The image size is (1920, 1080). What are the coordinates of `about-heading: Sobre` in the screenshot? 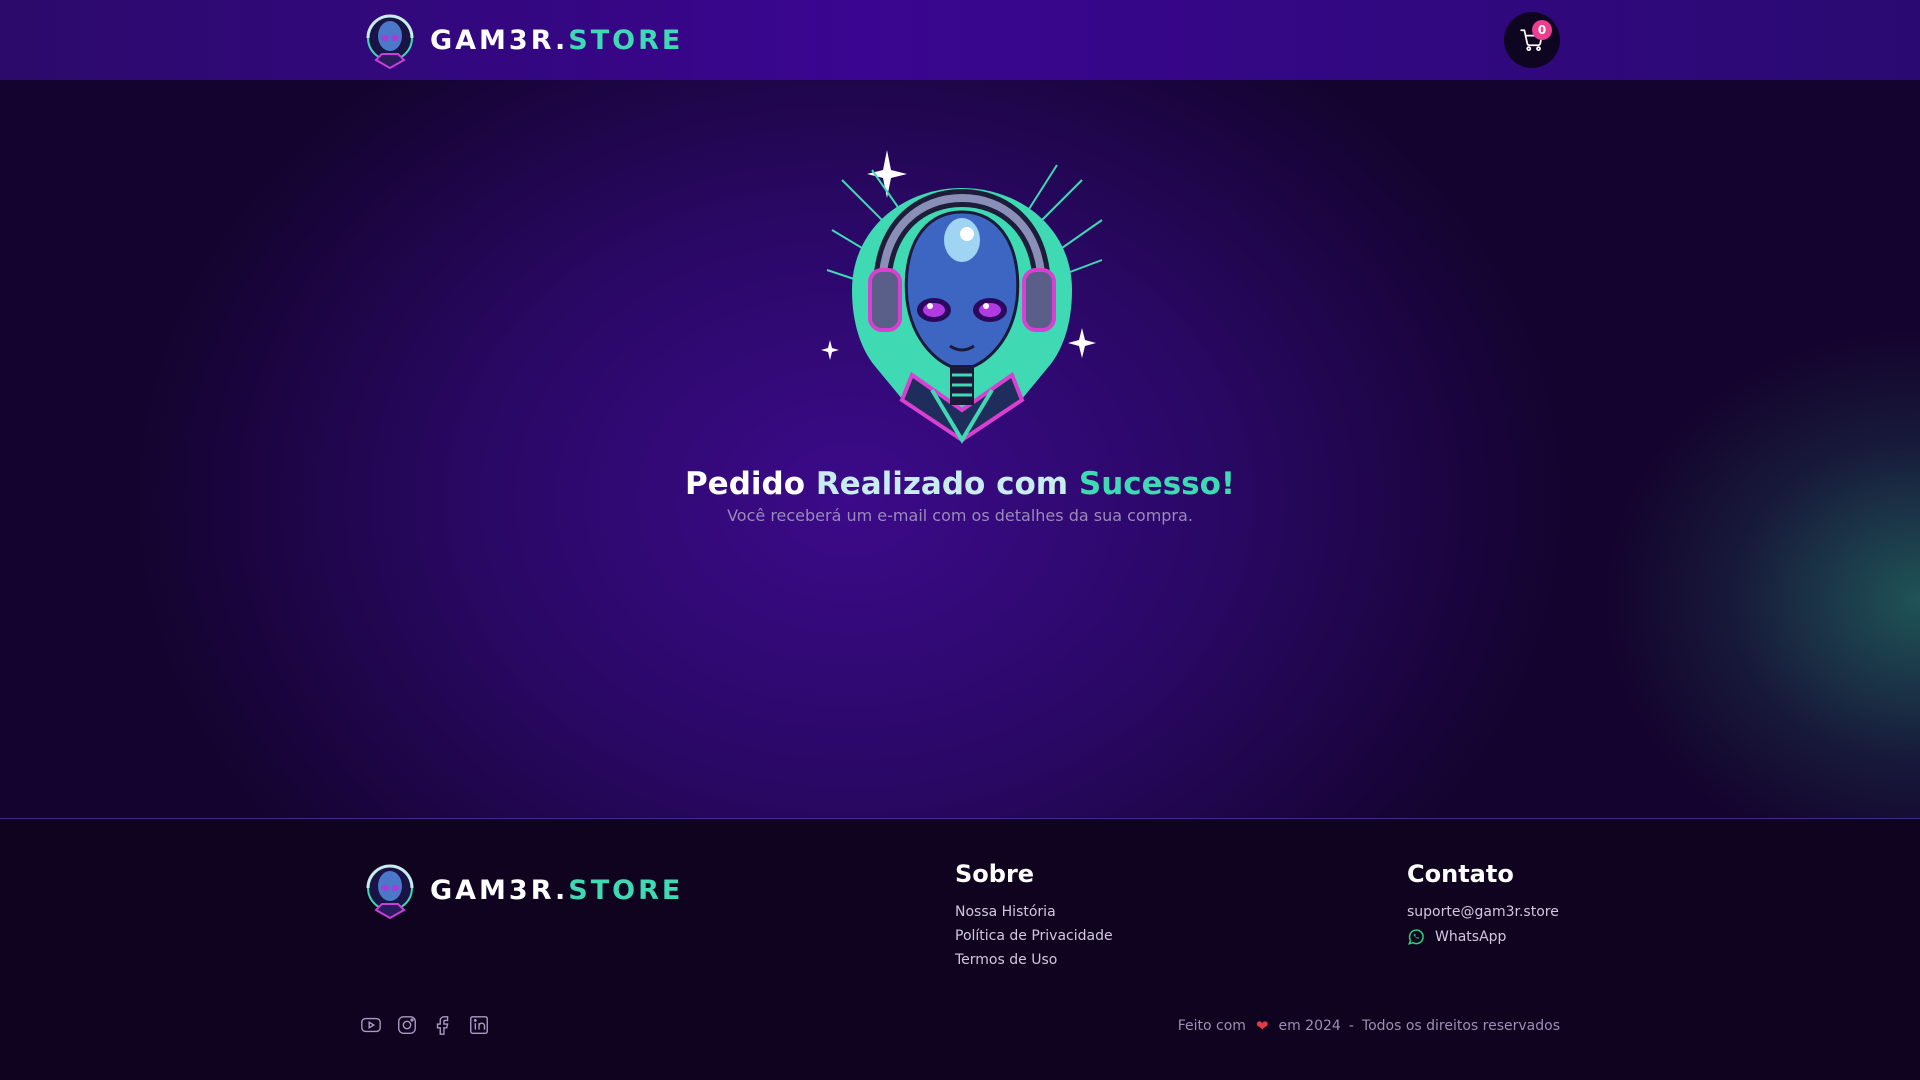 It's located at (995, 874).